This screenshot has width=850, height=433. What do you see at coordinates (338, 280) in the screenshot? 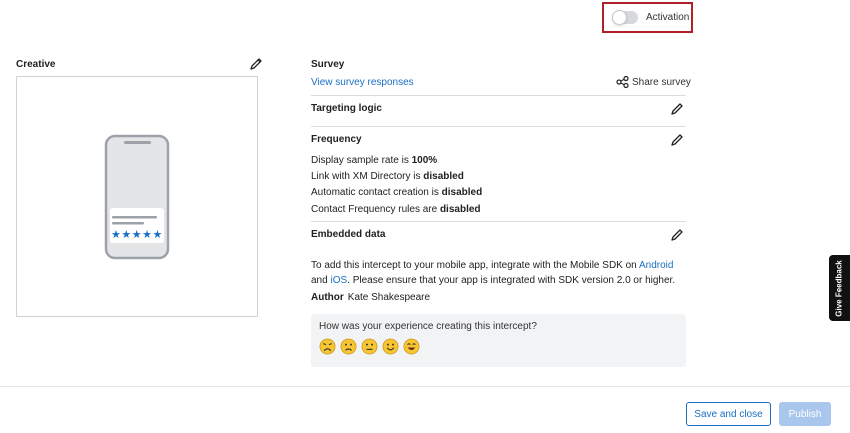
I see `ios-link: iOS` at bounding box center [338, 280].